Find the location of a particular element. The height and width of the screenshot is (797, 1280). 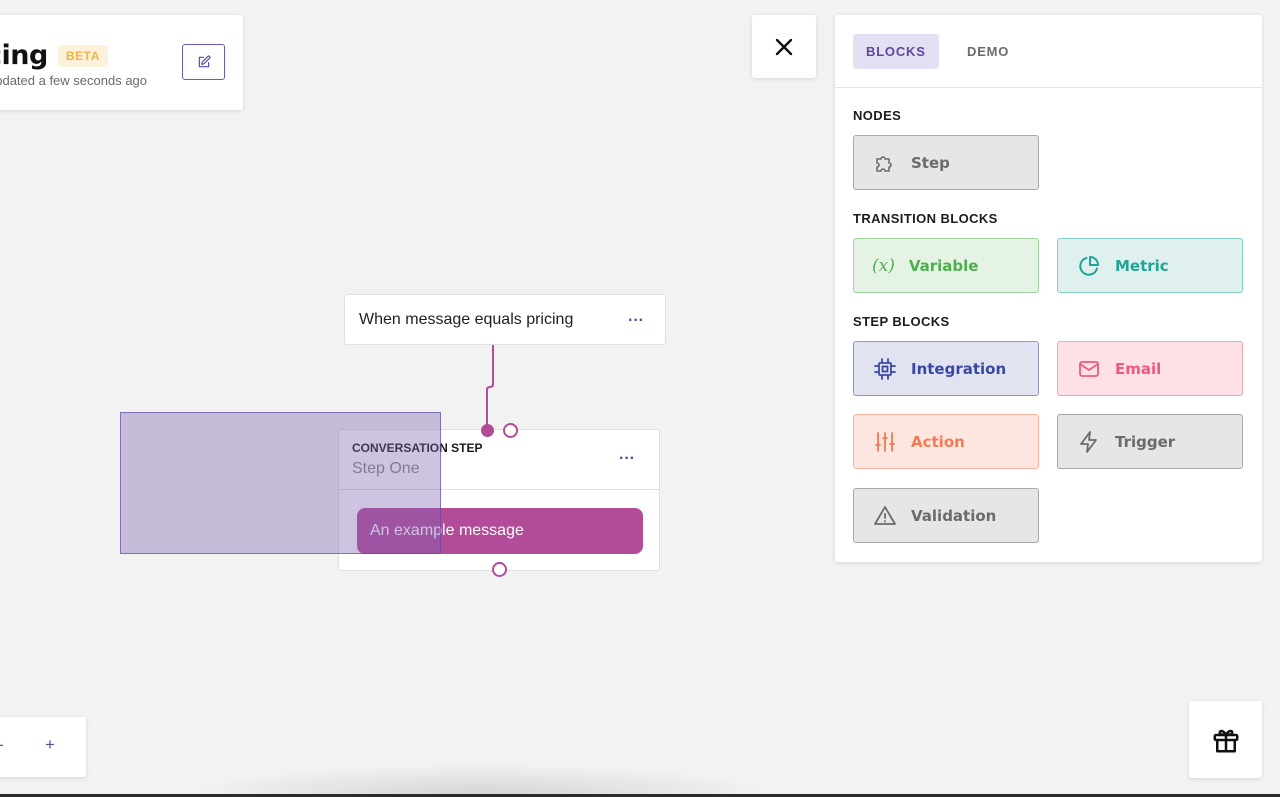

section-step-label: STEP BLOCKS is located at coordinates (901, 321).